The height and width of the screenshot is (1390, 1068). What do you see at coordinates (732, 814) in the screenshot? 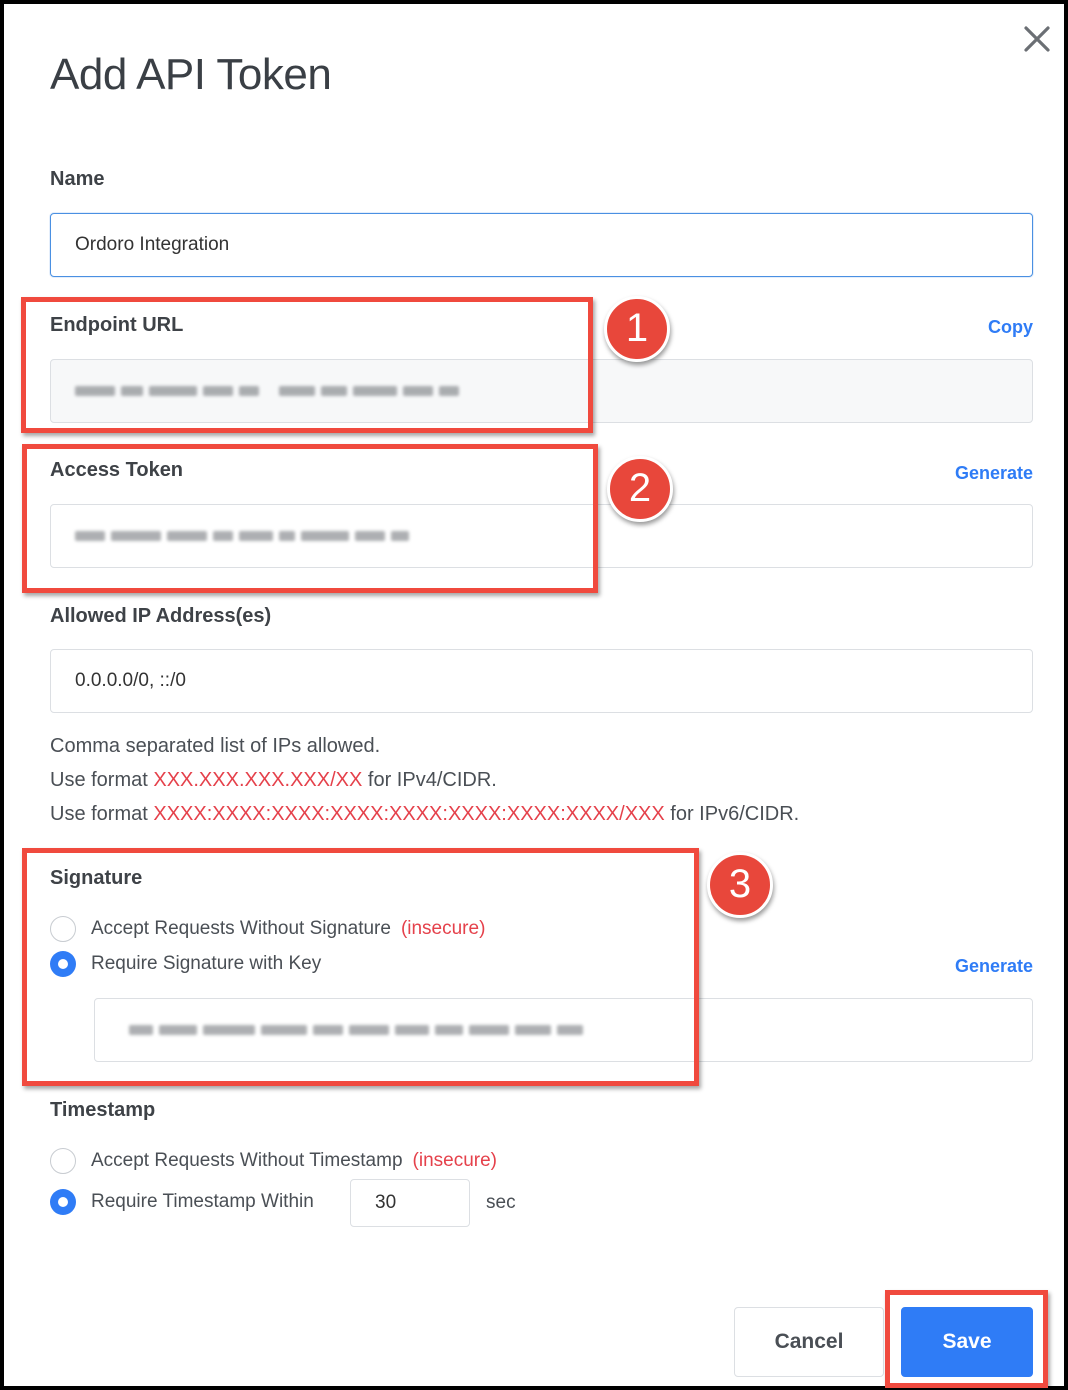
I see `ip-help-suffix: for IPv6/CIDR.` at bounding box center [732, 814].